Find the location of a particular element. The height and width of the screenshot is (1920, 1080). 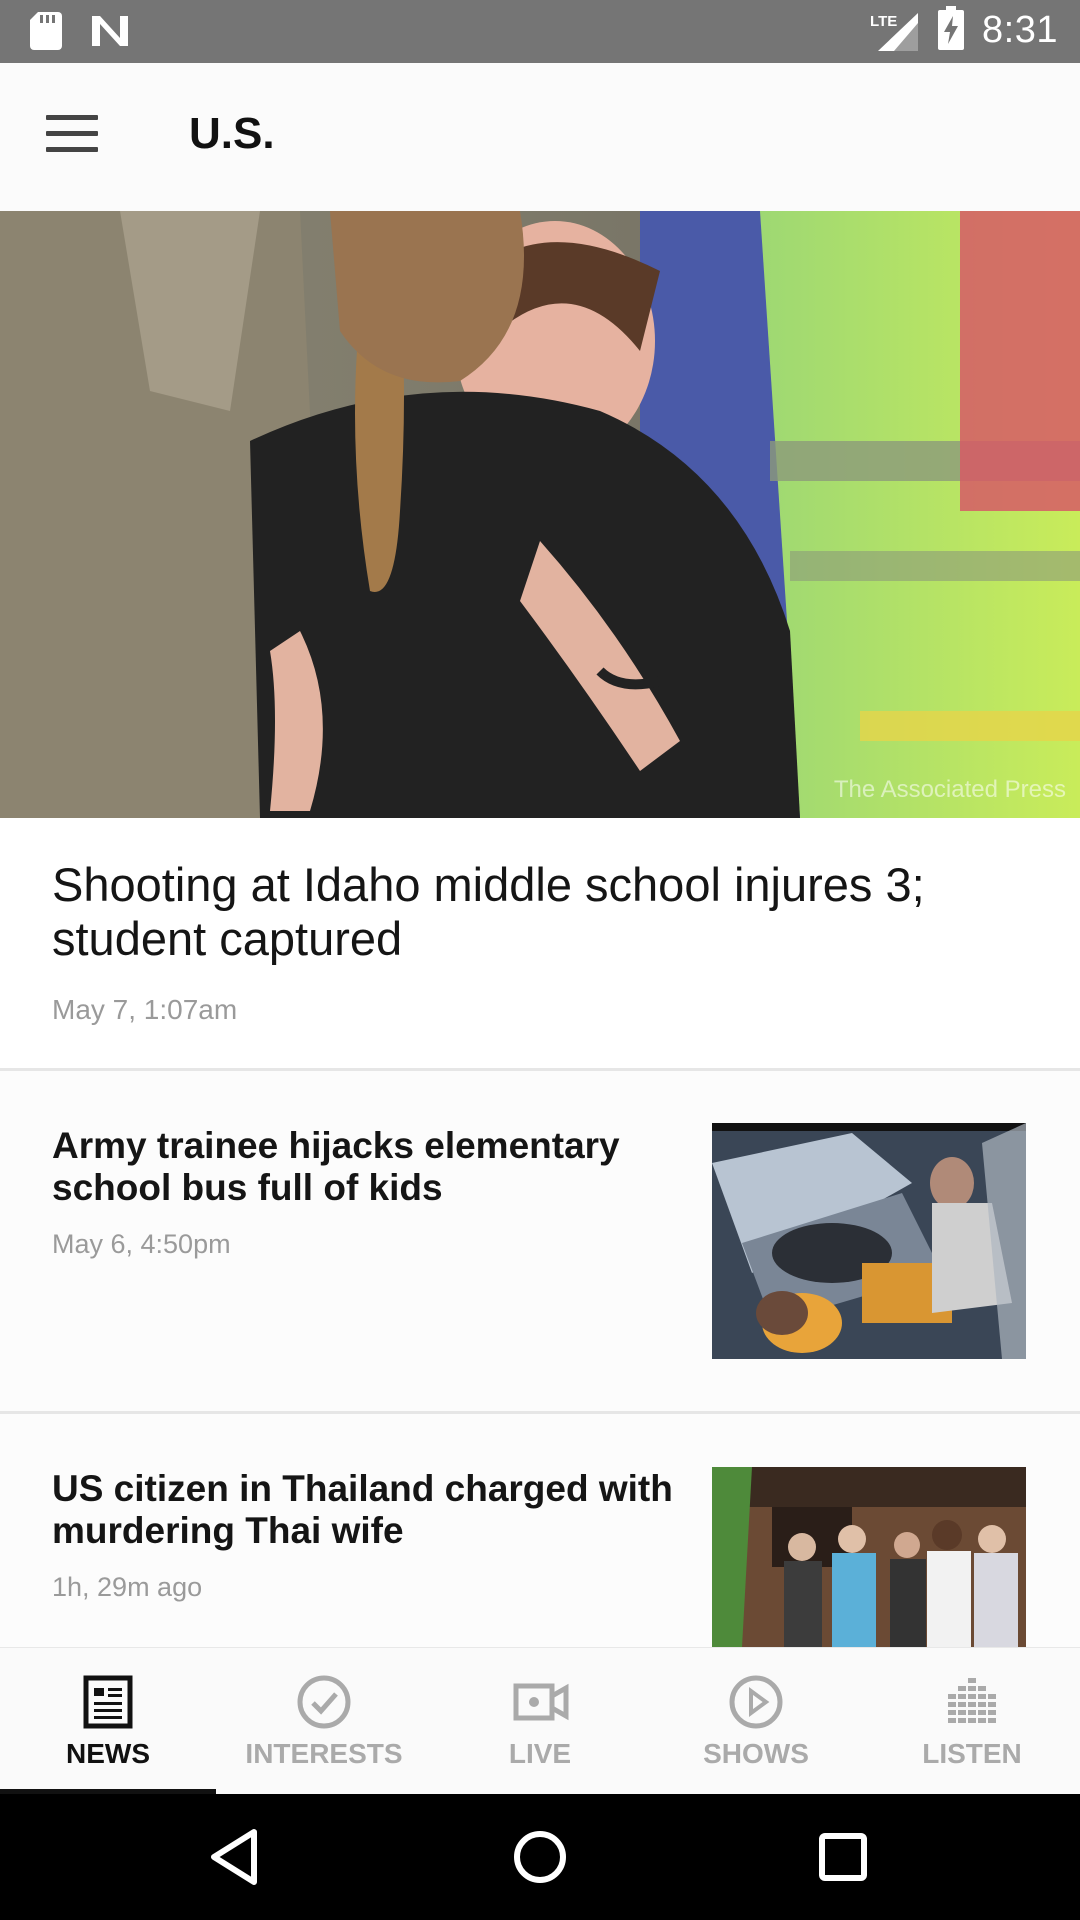

status-bar: LTE 8:31 is located at coordinates (540, 31).